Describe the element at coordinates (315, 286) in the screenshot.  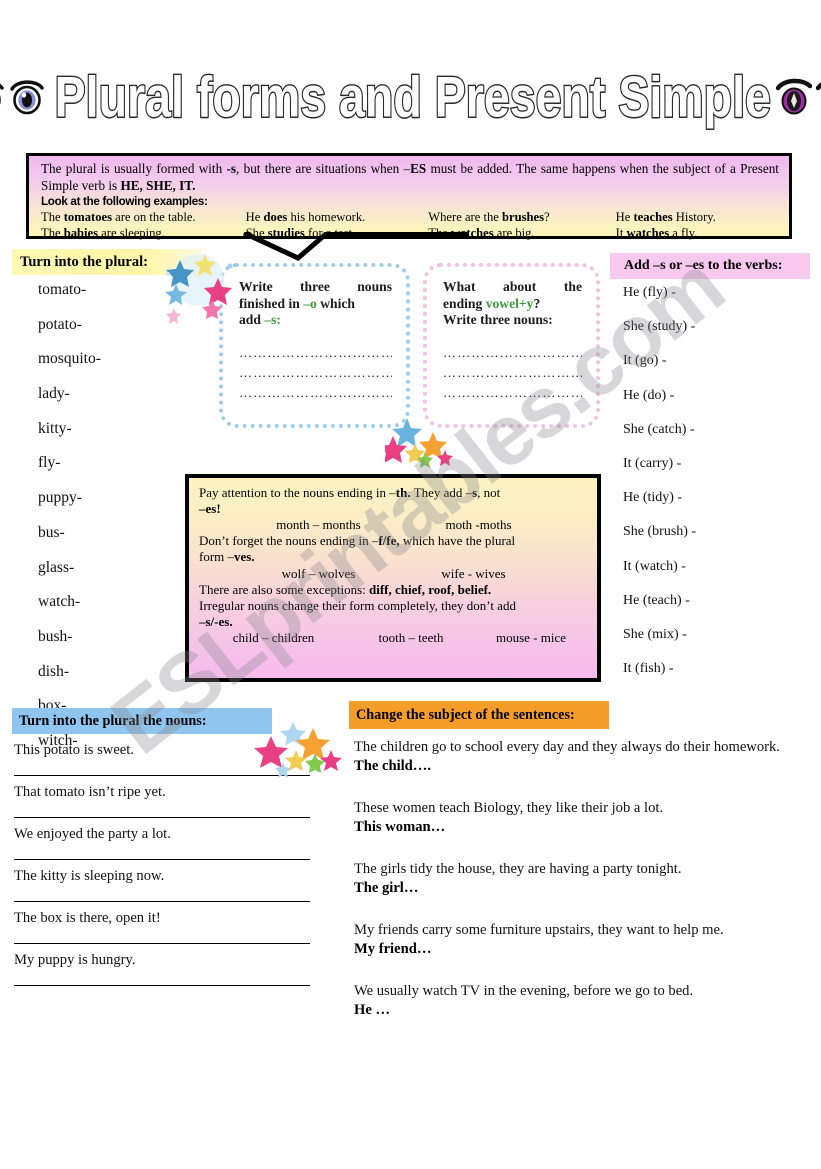
I see `task-prompt-line: Write three nouns` at that location.